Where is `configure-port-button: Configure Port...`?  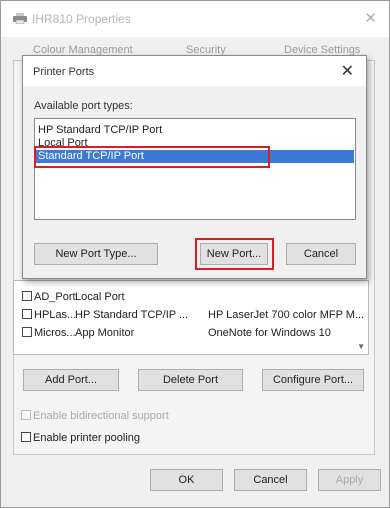 configure-port-button: Configure Port... is located at coordinates (313, 380).